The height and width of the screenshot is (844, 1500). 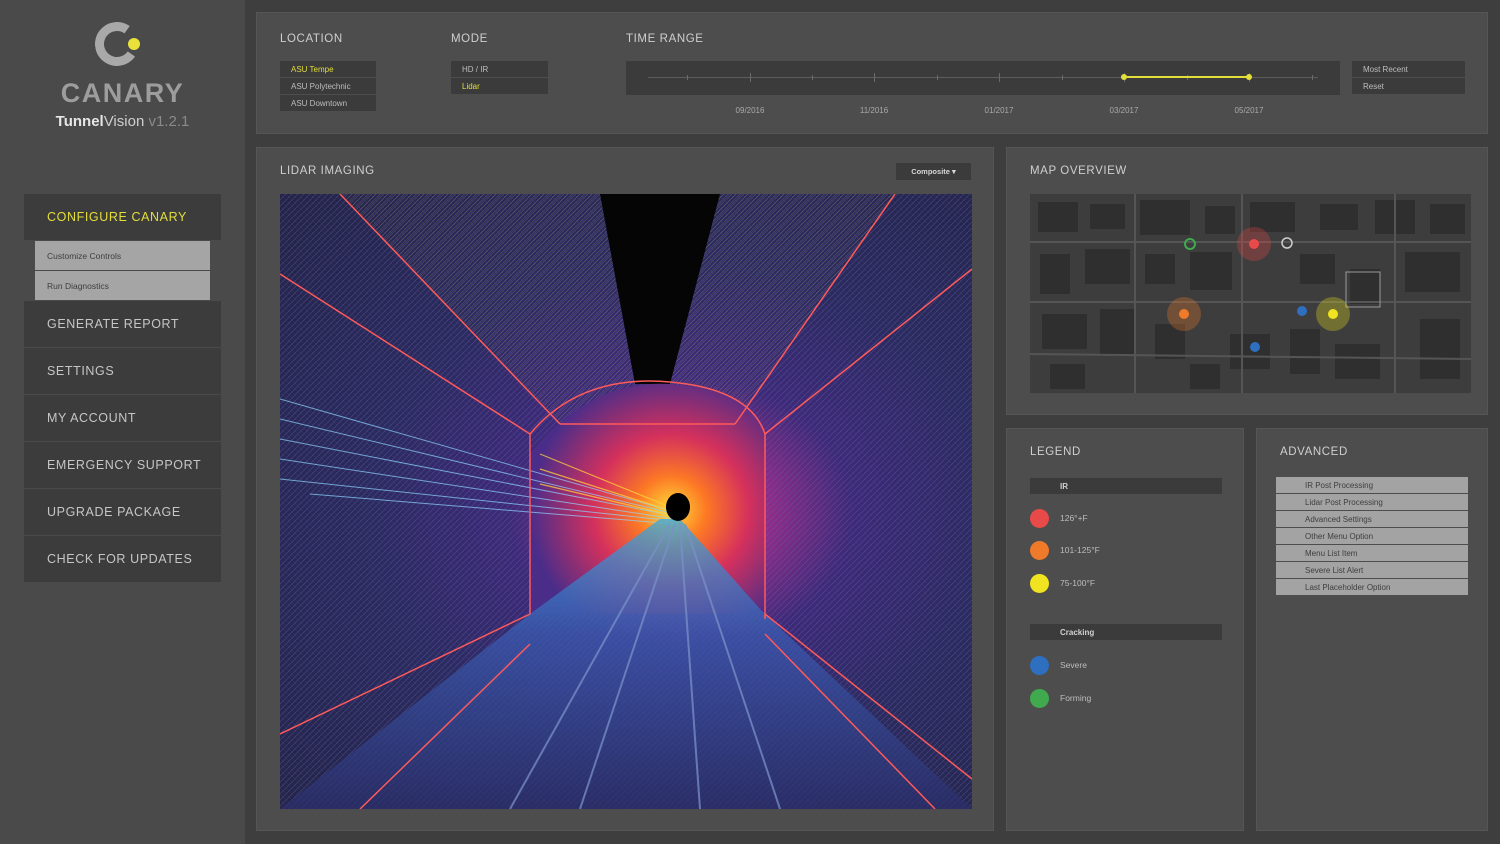 I want to click on legend-row: Forming, so click(x=1060, y=698).